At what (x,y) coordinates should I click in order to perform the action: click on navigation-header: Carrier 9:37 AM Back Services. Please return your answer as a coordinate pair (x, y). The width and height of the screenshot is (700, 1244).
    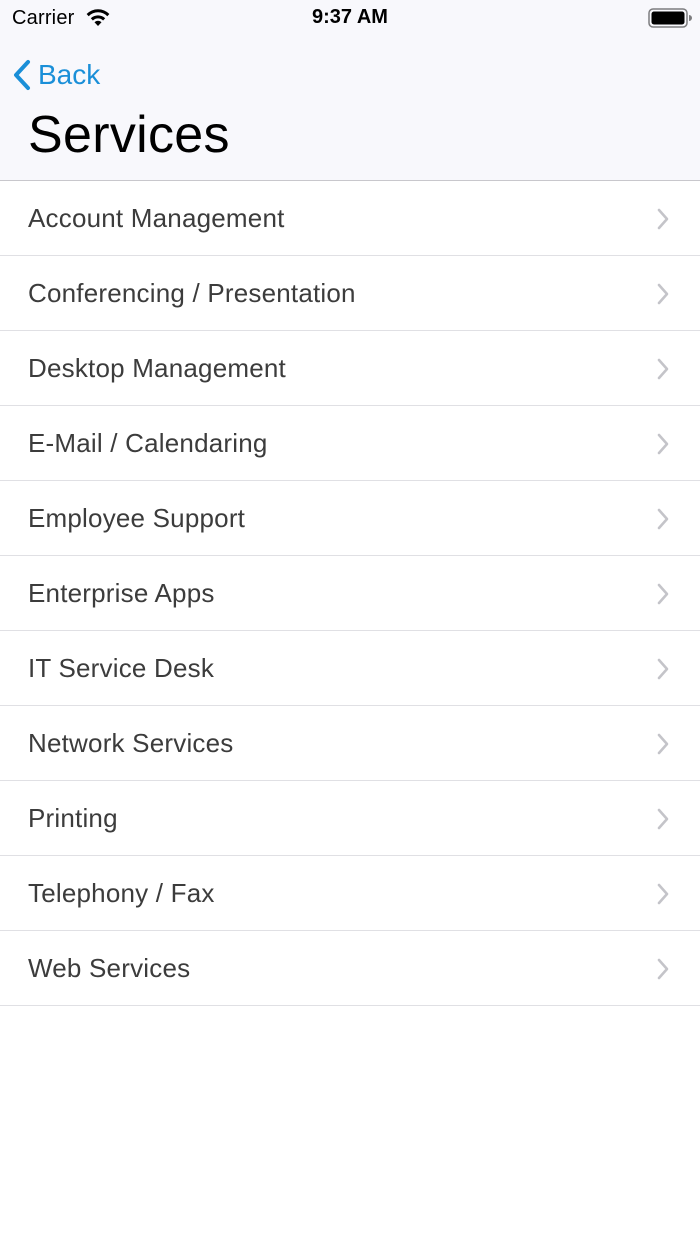
    Looking at the image, I should click on (350, 90).